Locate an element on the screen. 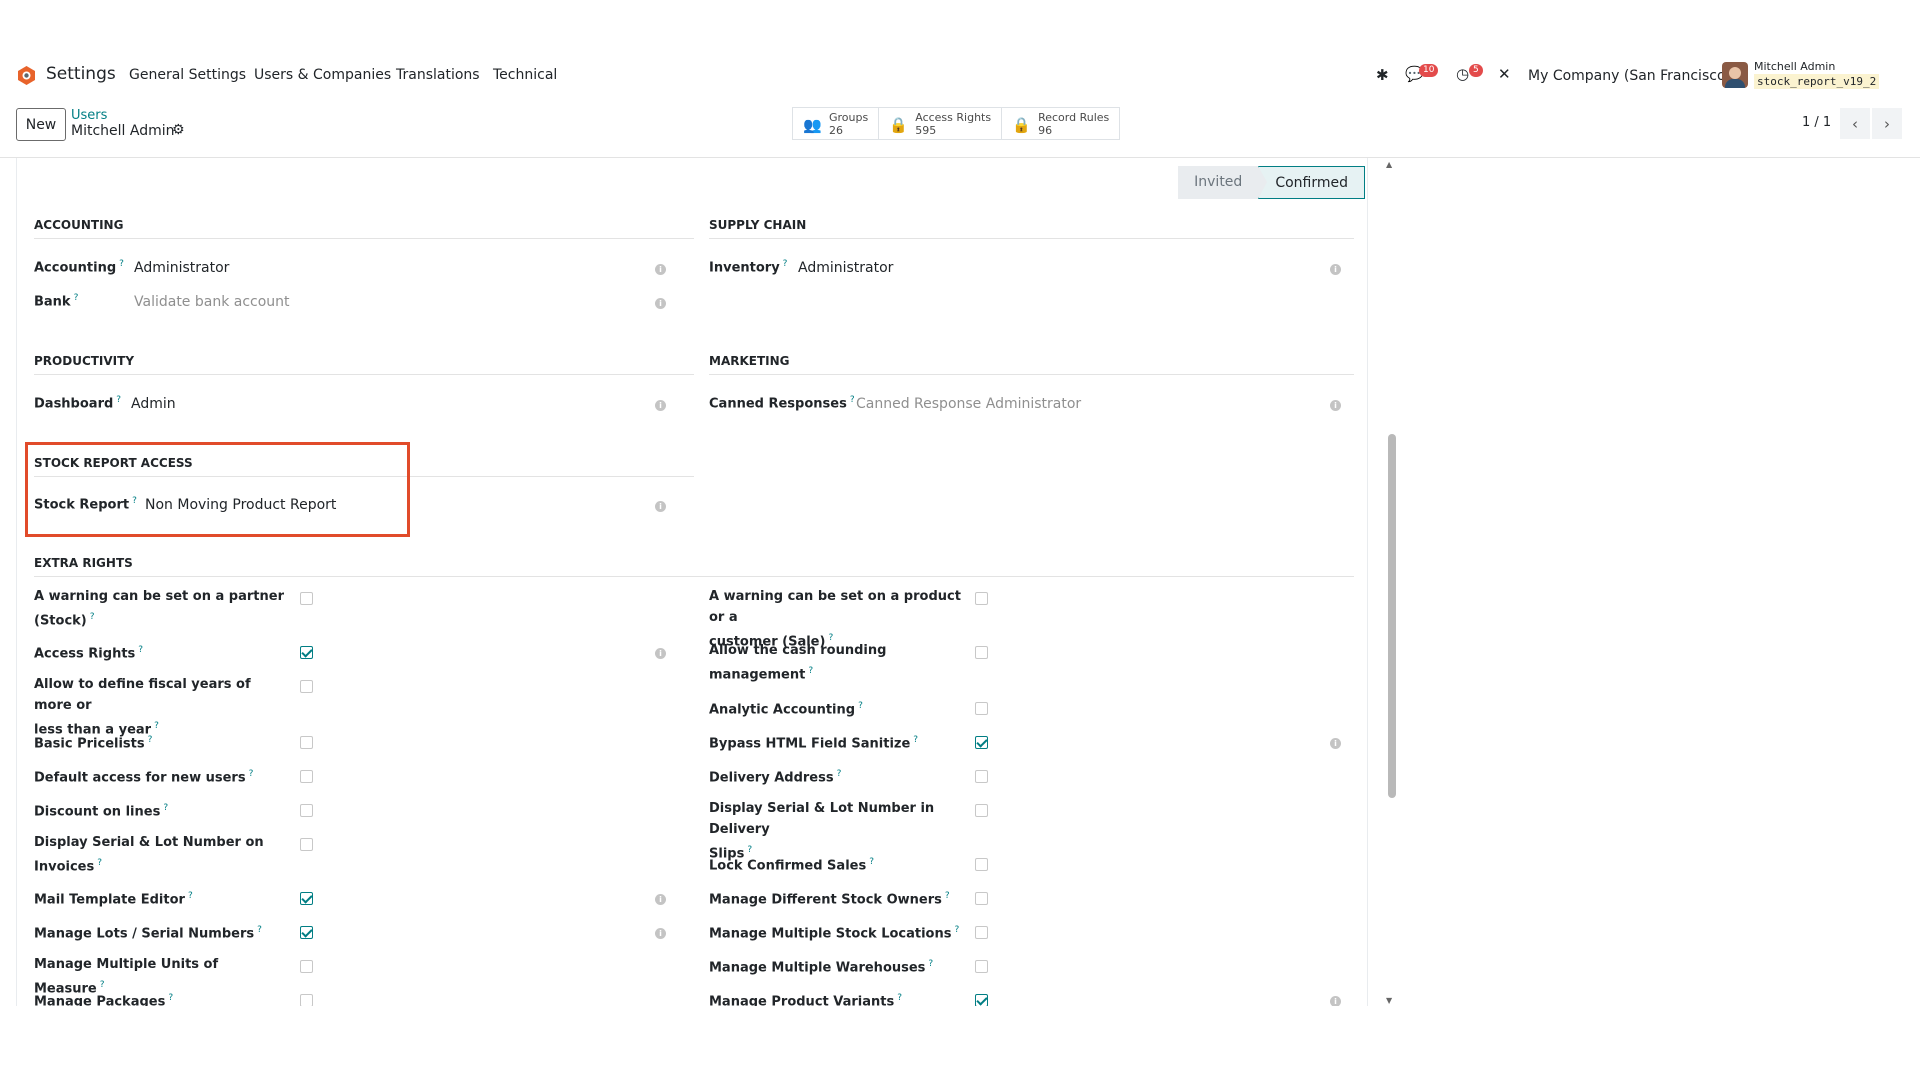 The height and width of the screenshot is (1080, 1920). field-value-dashboard: Admin is located at coordinates (153, 404).